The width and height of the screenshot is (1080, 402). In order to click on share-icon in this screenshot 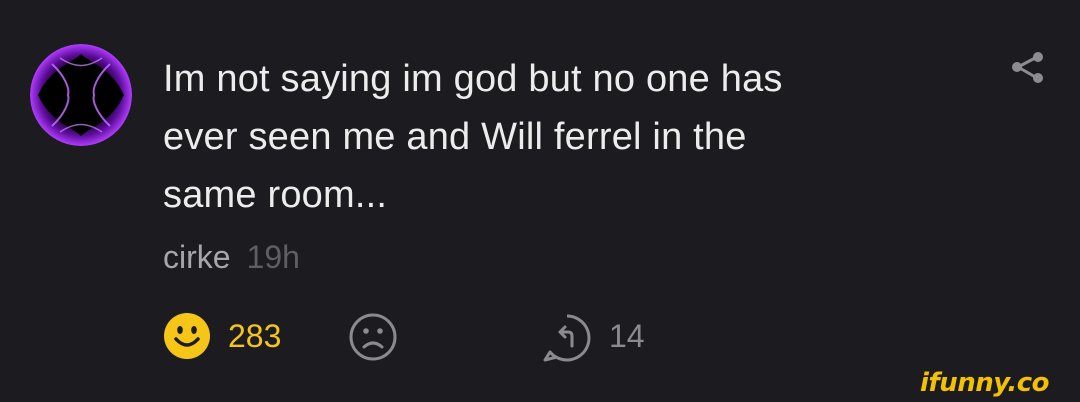, I will do `click(1027, 67)`.